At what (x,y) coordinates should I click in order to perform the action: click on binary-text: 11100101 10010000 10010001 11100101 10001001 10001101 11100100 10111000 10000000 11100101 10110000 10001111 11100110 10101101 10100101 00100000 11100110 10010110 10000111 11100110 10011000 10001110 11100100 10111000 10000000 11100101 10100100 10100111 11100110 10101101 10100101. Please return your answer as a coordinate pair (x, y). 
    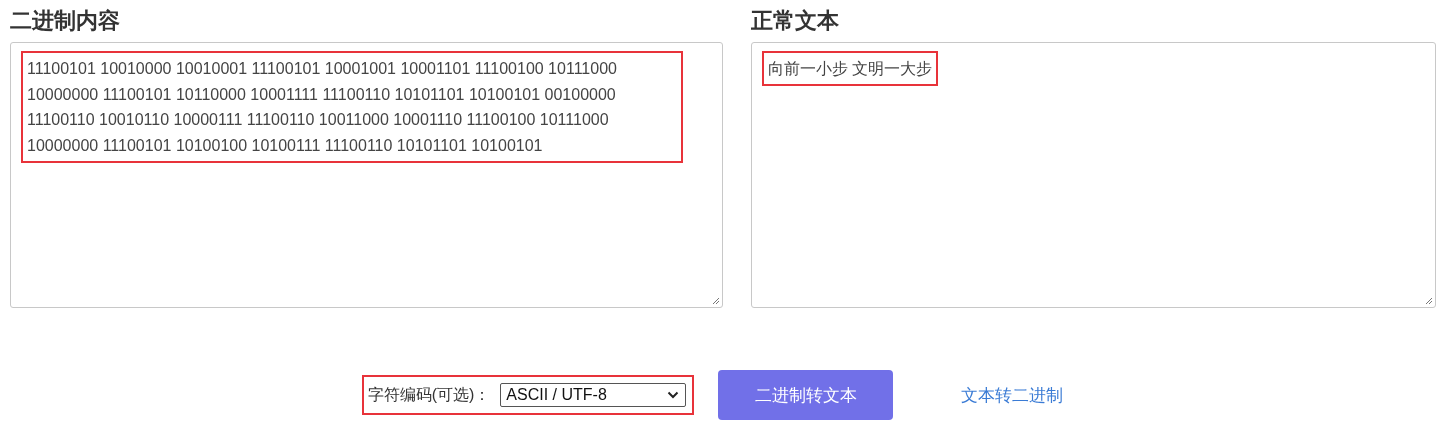
    Looking at the image, I should click on (322, 107).